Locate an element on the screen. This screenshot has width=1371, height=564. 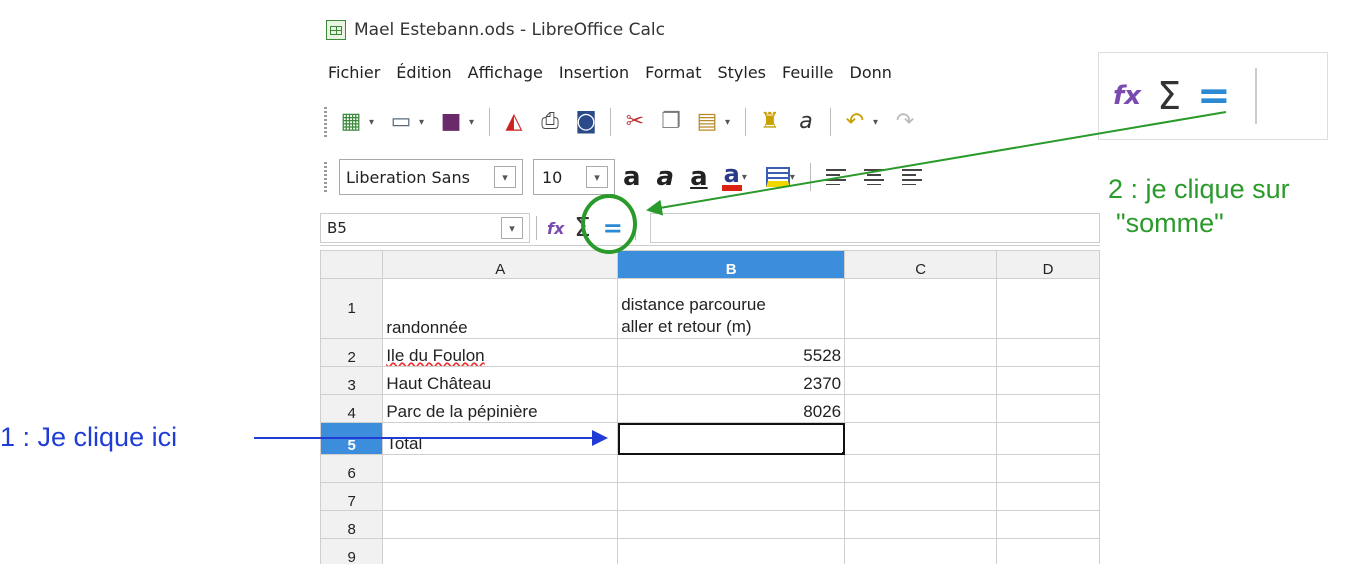
row-header-7: 7 is located at coordinates (352, 496).